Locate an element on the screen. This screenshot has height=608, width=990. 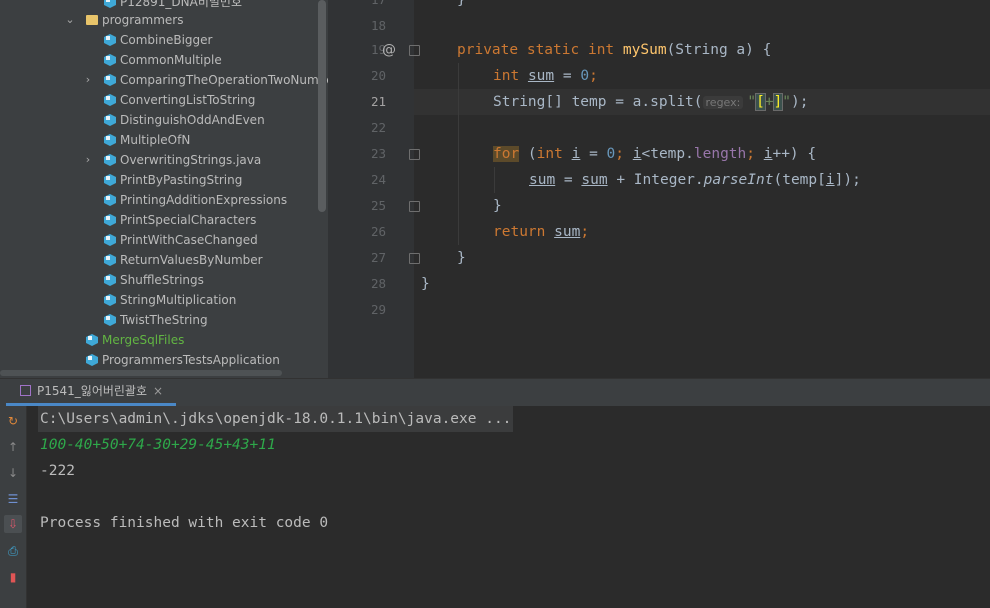
line-number: 28 is located at coordinates (378, 283).